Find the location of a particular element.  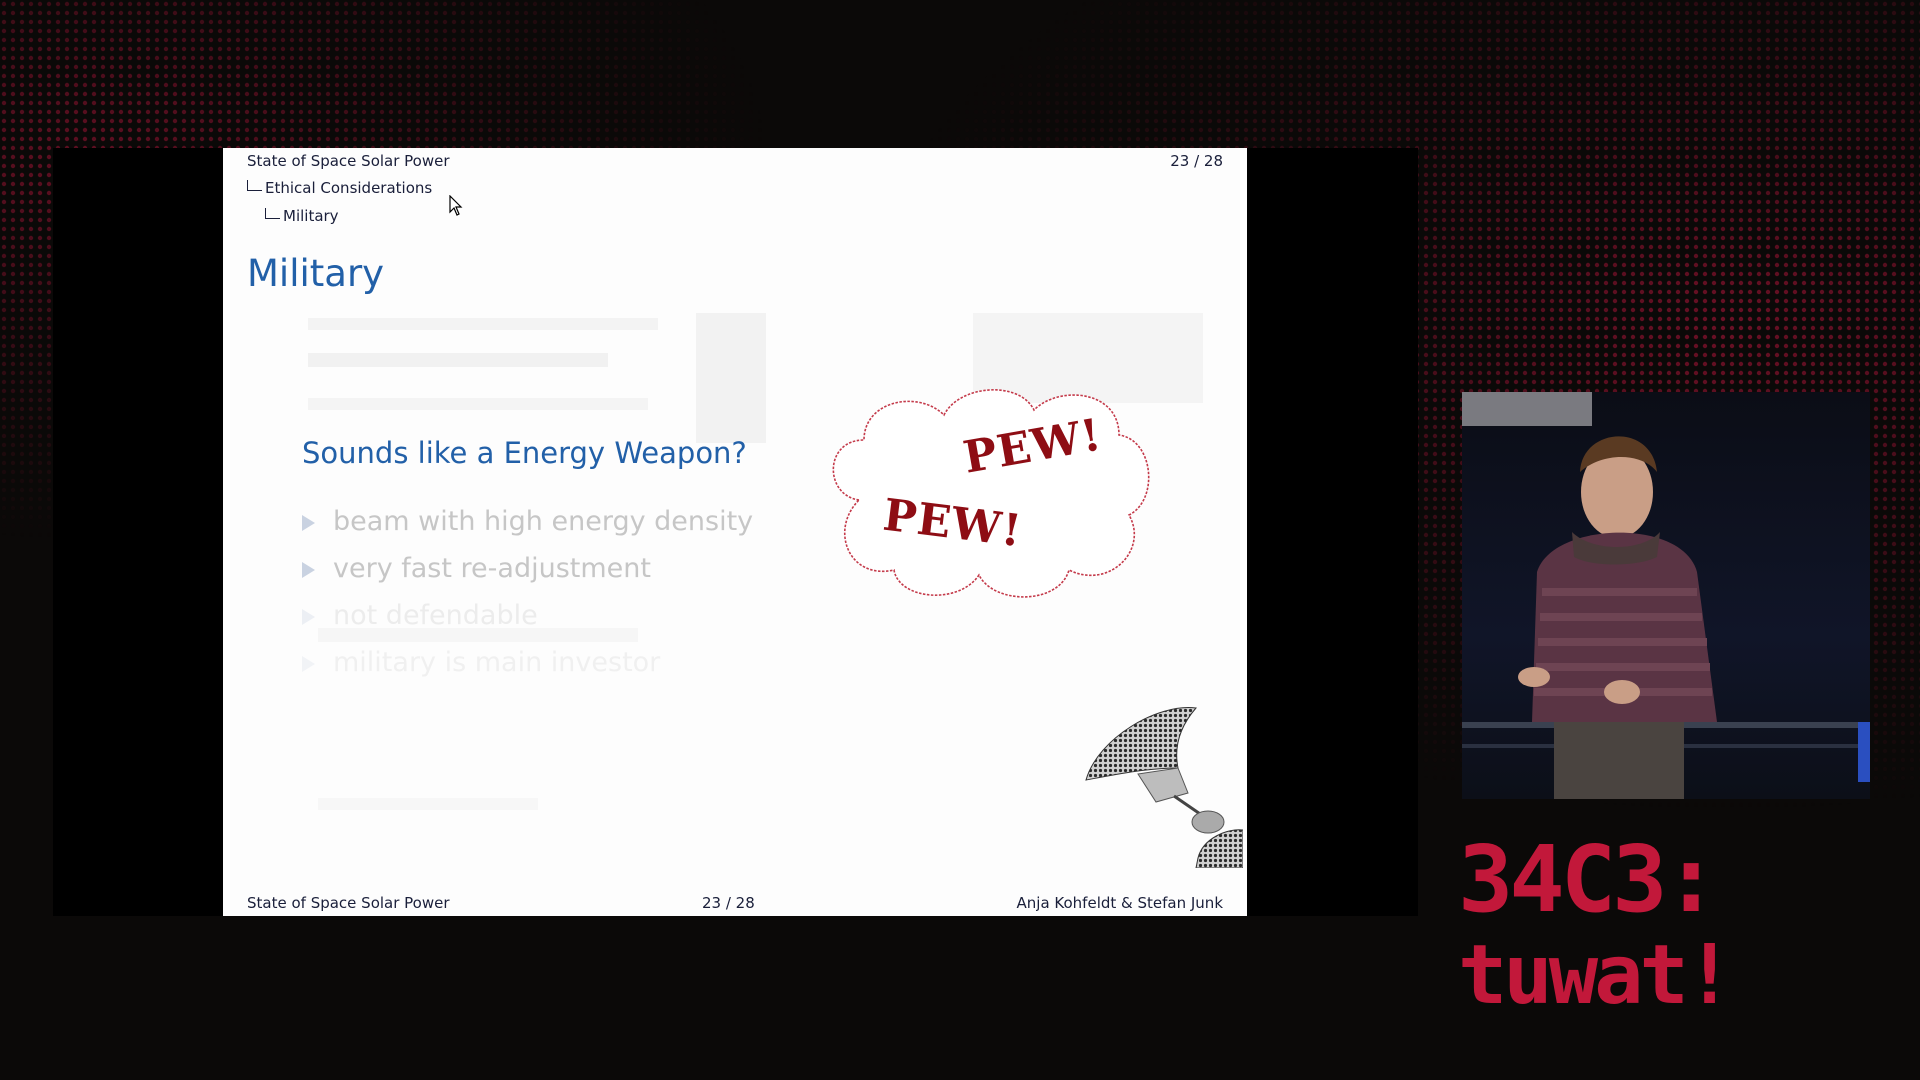

header-subsection: Military is located at coordinates (302, 216).